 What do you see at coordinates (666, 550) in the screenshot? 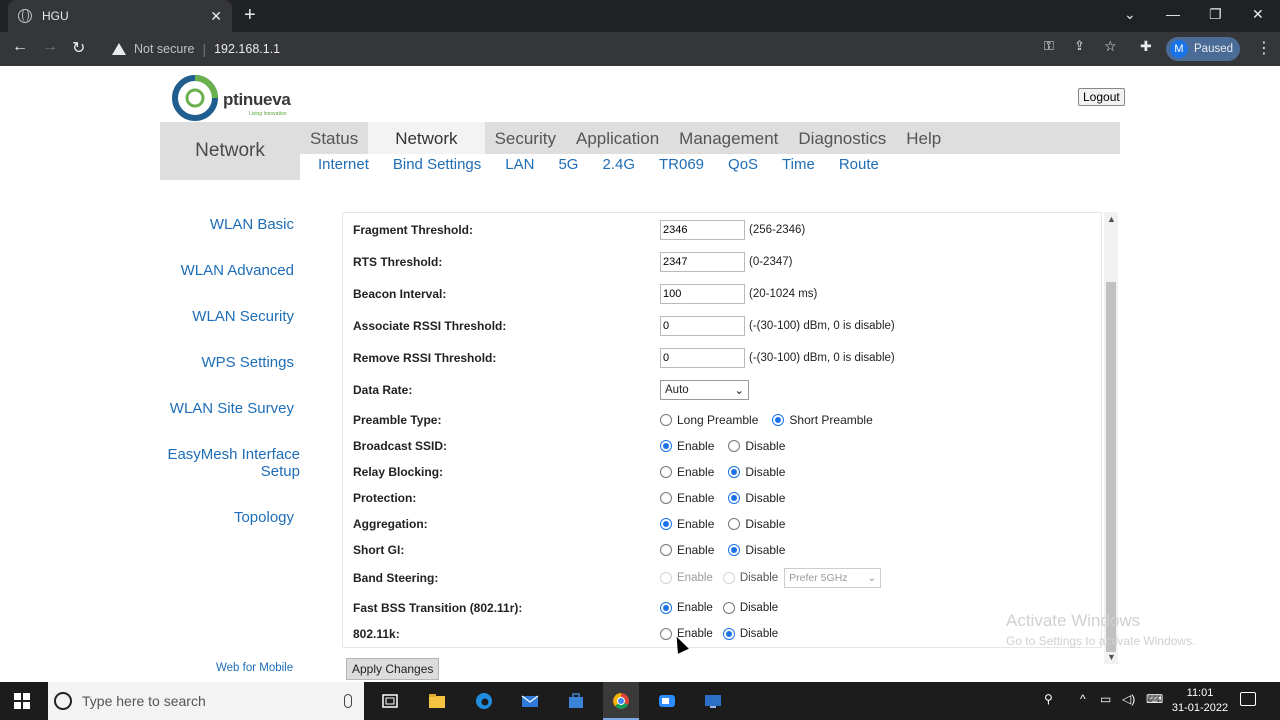
I see `radio-short-gi-enable` at bounding box center [666, 550].